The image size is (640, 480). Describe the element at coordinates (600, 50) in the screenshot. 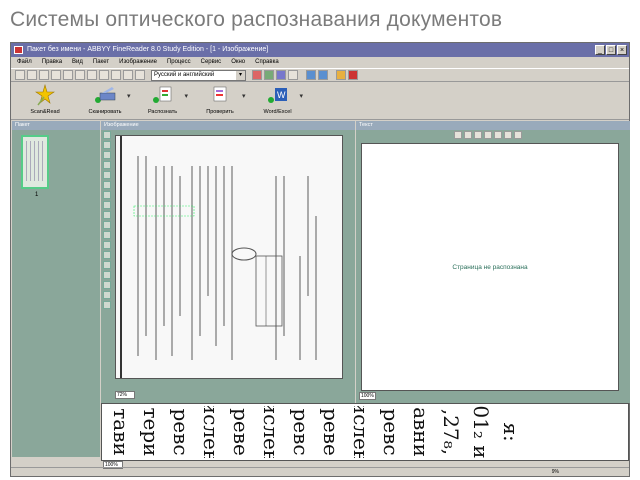

I see `minimize-button: _` at that location.